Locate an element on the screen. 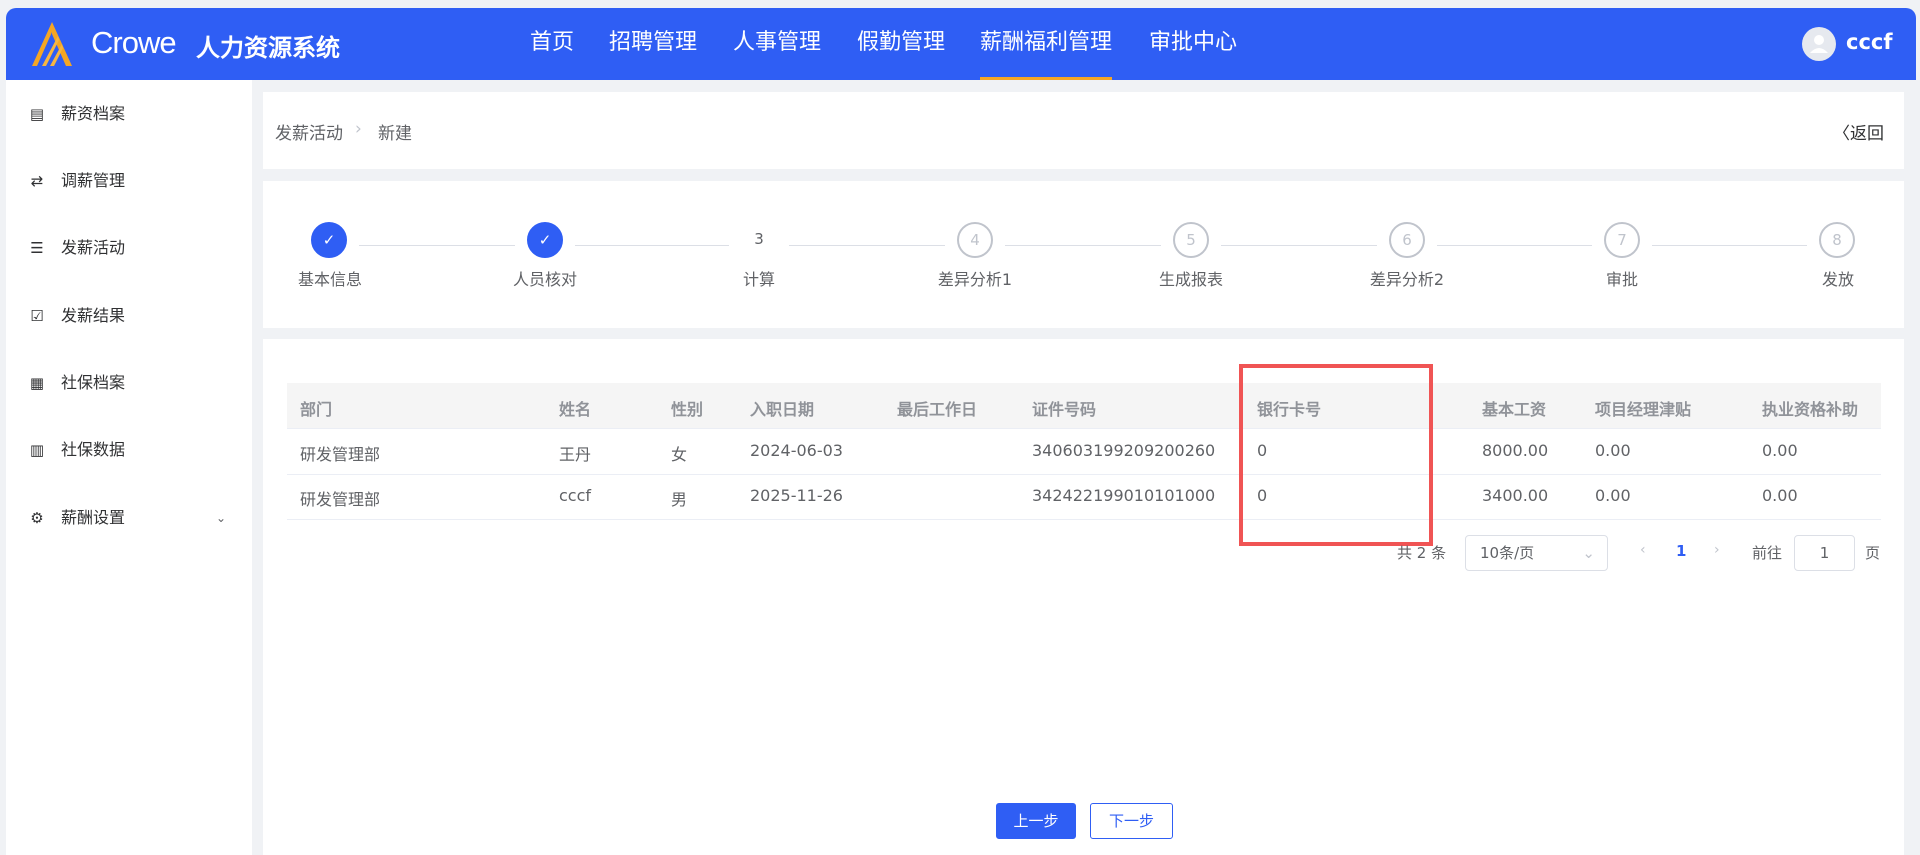  prev-step-button: 上一步 is located at coordinates (1036, 821).